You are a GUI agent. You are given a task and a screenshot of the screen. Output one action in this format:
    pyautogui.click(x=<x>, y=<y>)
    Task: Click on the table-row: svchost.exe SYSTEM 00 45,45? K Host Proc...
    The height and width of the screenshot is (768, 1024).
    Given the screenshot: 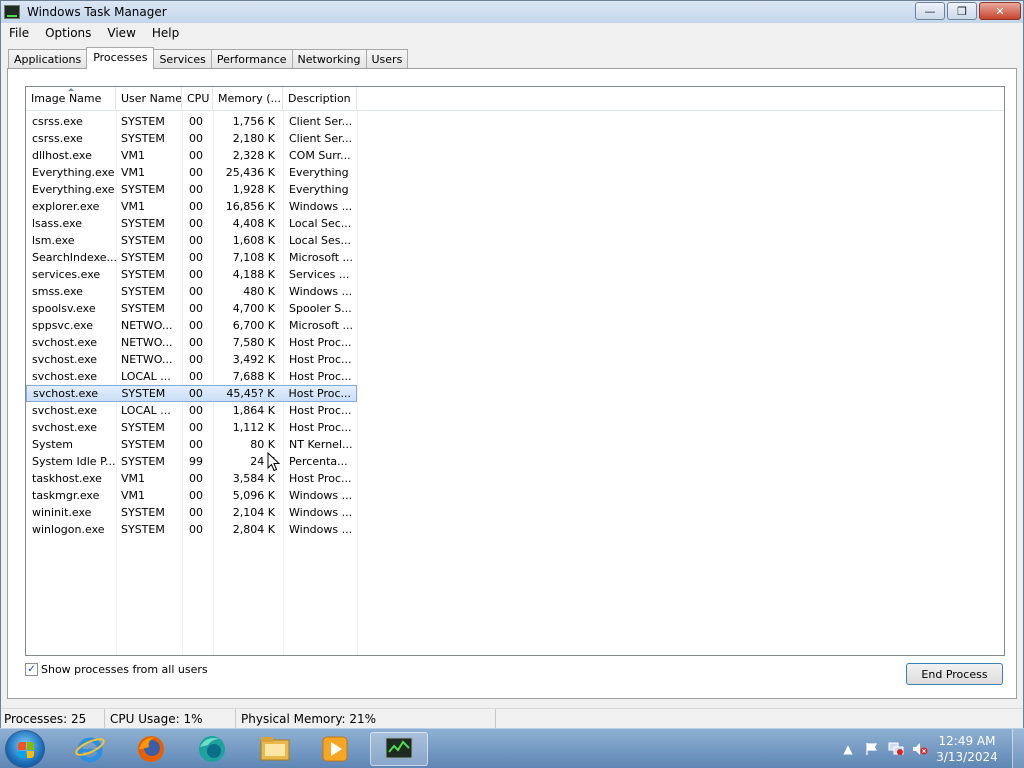 What is the action you would take?
    pyautogui.click(x=191, y=393)
    